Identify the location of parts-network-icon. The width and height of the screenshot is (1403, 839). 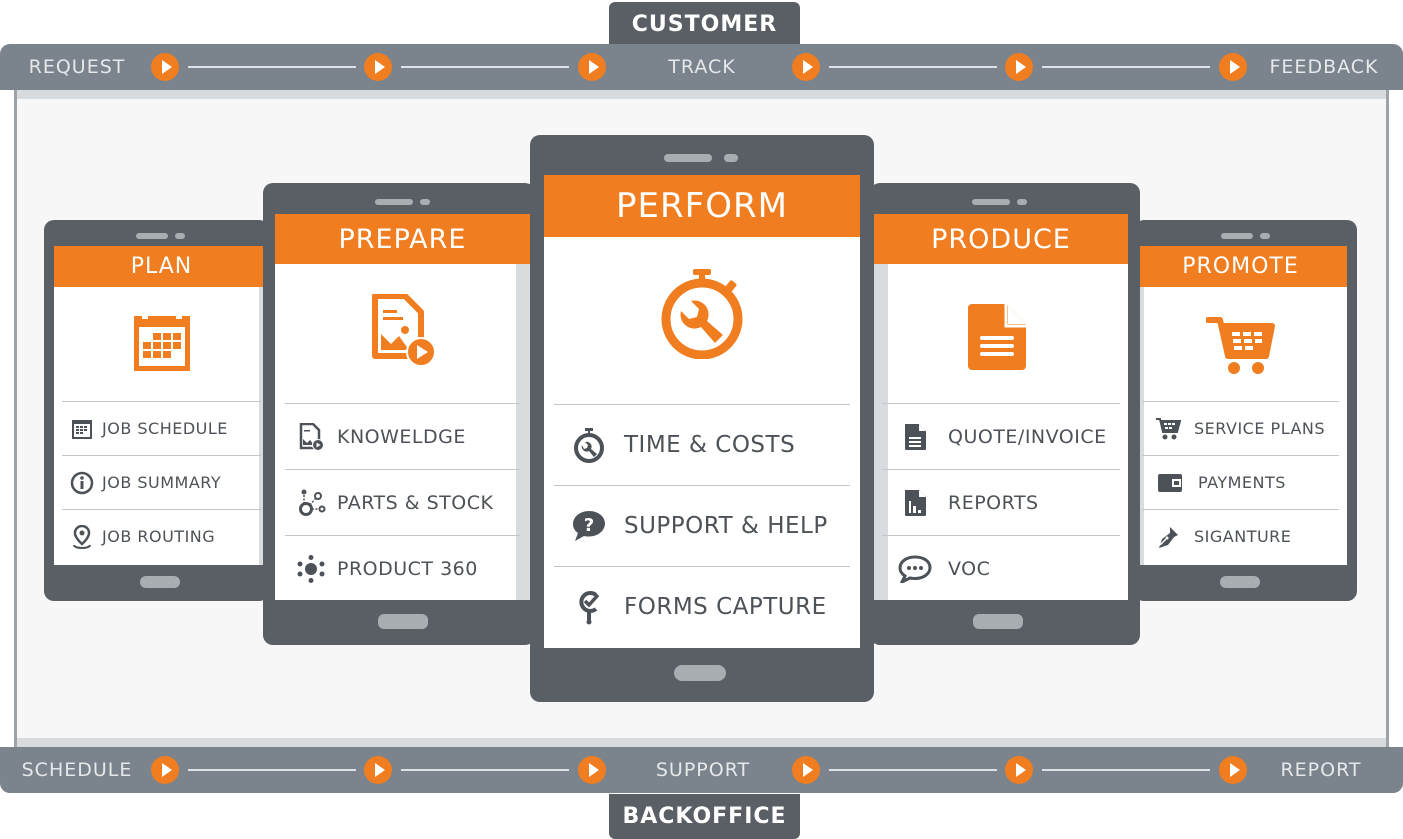
(311, 503).